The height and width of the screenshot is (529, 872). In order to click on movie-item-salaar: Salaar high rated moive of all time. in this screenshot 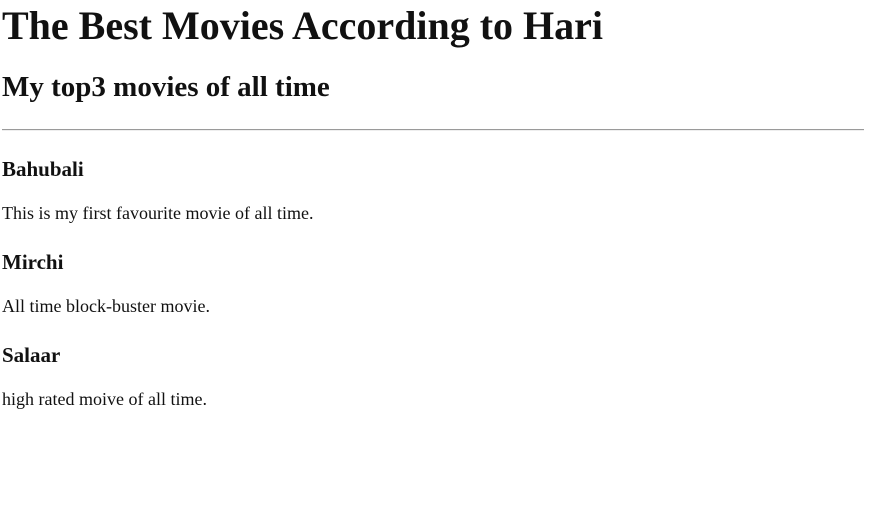, I will do `click(433, 376)`.